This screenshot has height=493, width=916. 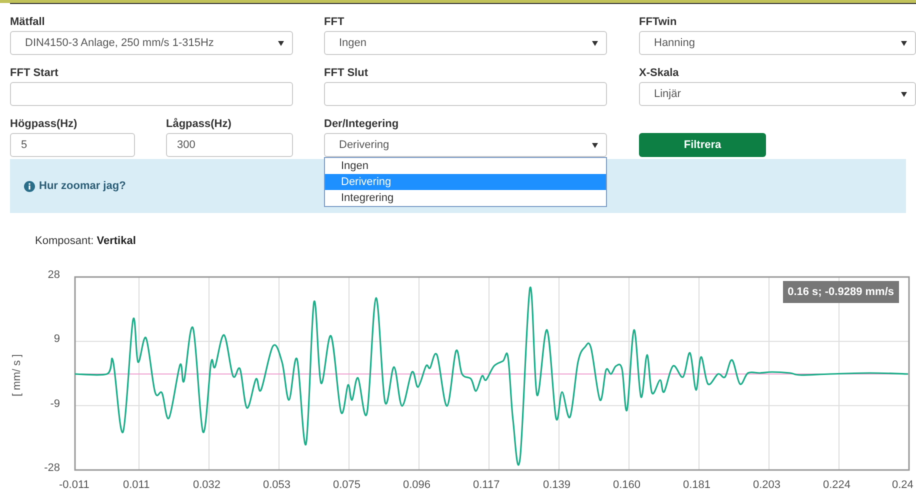 What do you see at coordinates (35, 73) in the screenshot?
I see `field-label: FFT Start` at bounding box center [35, 73].